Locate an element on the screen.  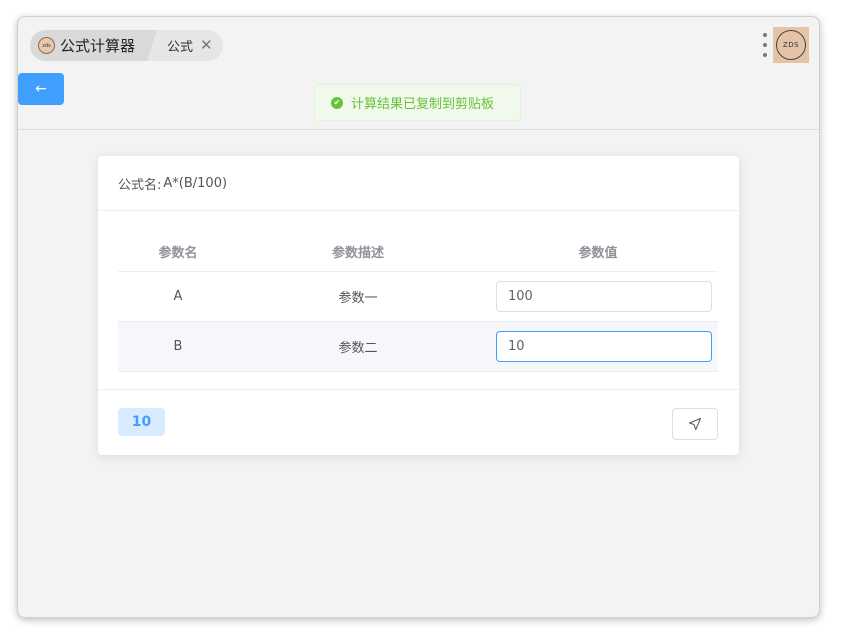
app-logo-icon: zds is located at coordinates (46, 45).